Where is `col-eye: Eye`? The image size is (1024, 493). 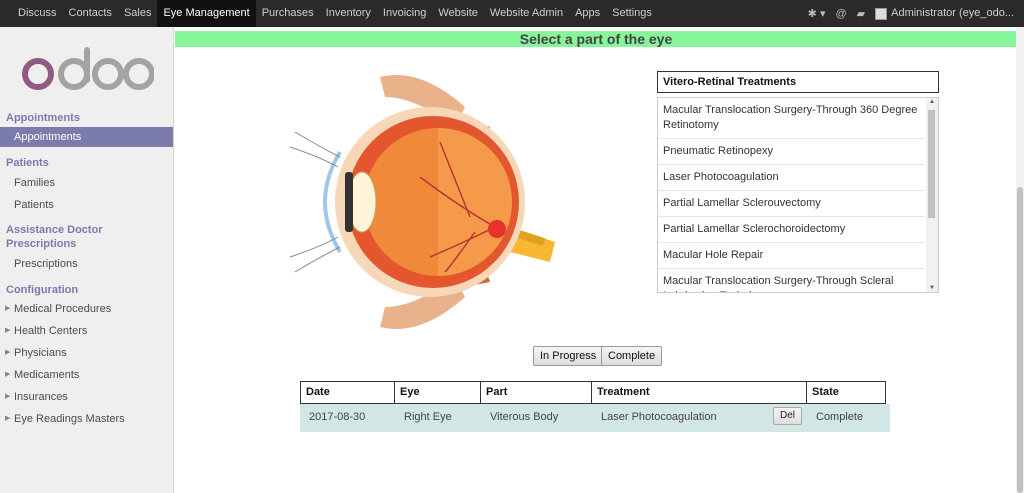
col-eye: Eye is located at coordinates (438, 392).